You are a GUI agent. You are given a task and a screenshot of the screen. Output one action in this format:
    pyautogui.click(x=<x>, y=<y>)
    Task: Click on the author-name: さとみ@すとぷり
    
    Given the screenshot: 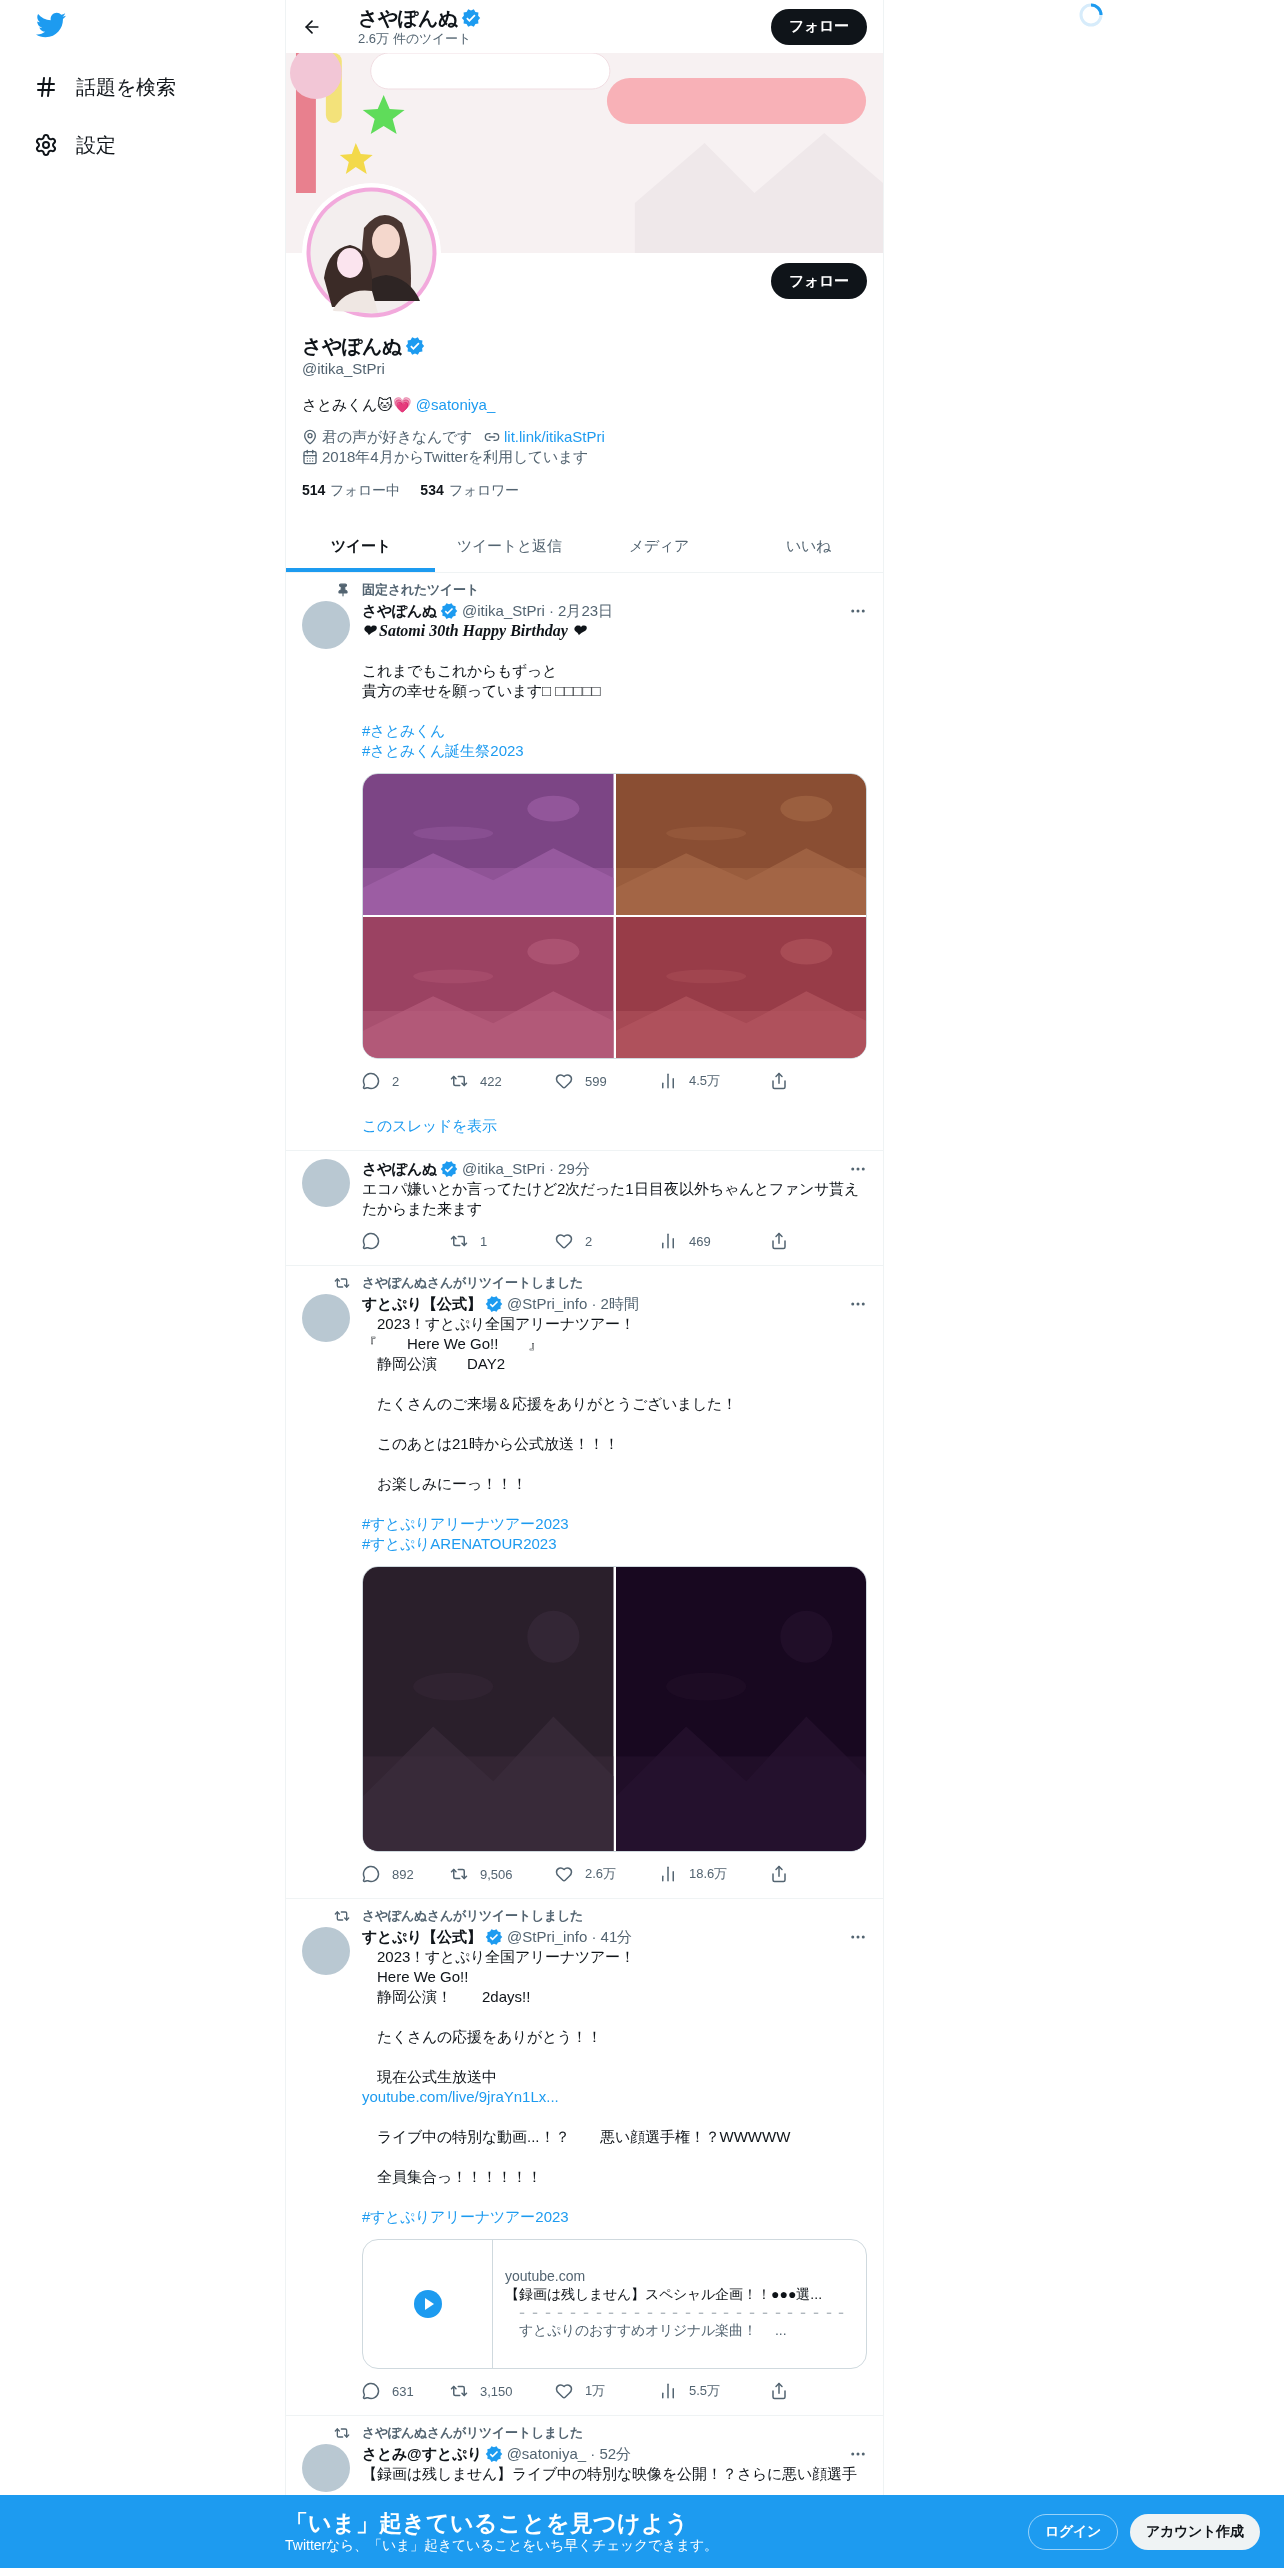 What is the action you would take?
    pyautogui.click(x=422, y=2454)
    